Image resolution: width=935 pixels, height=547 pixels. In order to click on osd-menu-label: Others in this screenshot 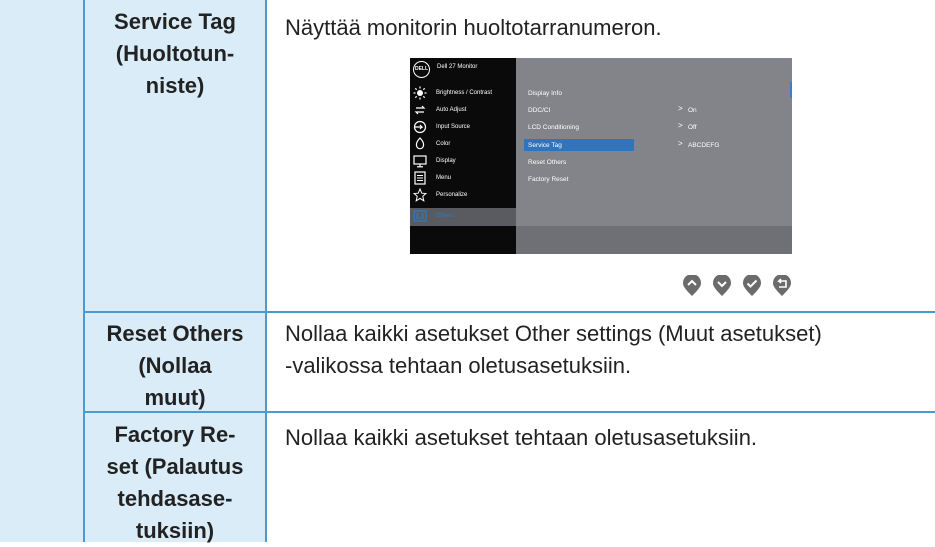, I will do `click(445, 216)`.